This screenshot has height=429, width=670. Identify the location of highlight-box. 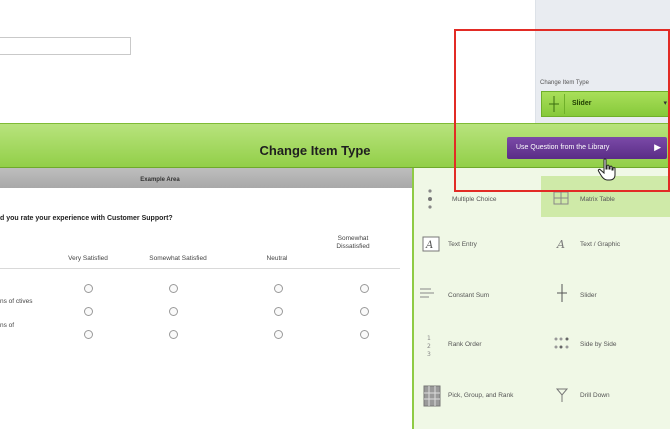
(562, 110).